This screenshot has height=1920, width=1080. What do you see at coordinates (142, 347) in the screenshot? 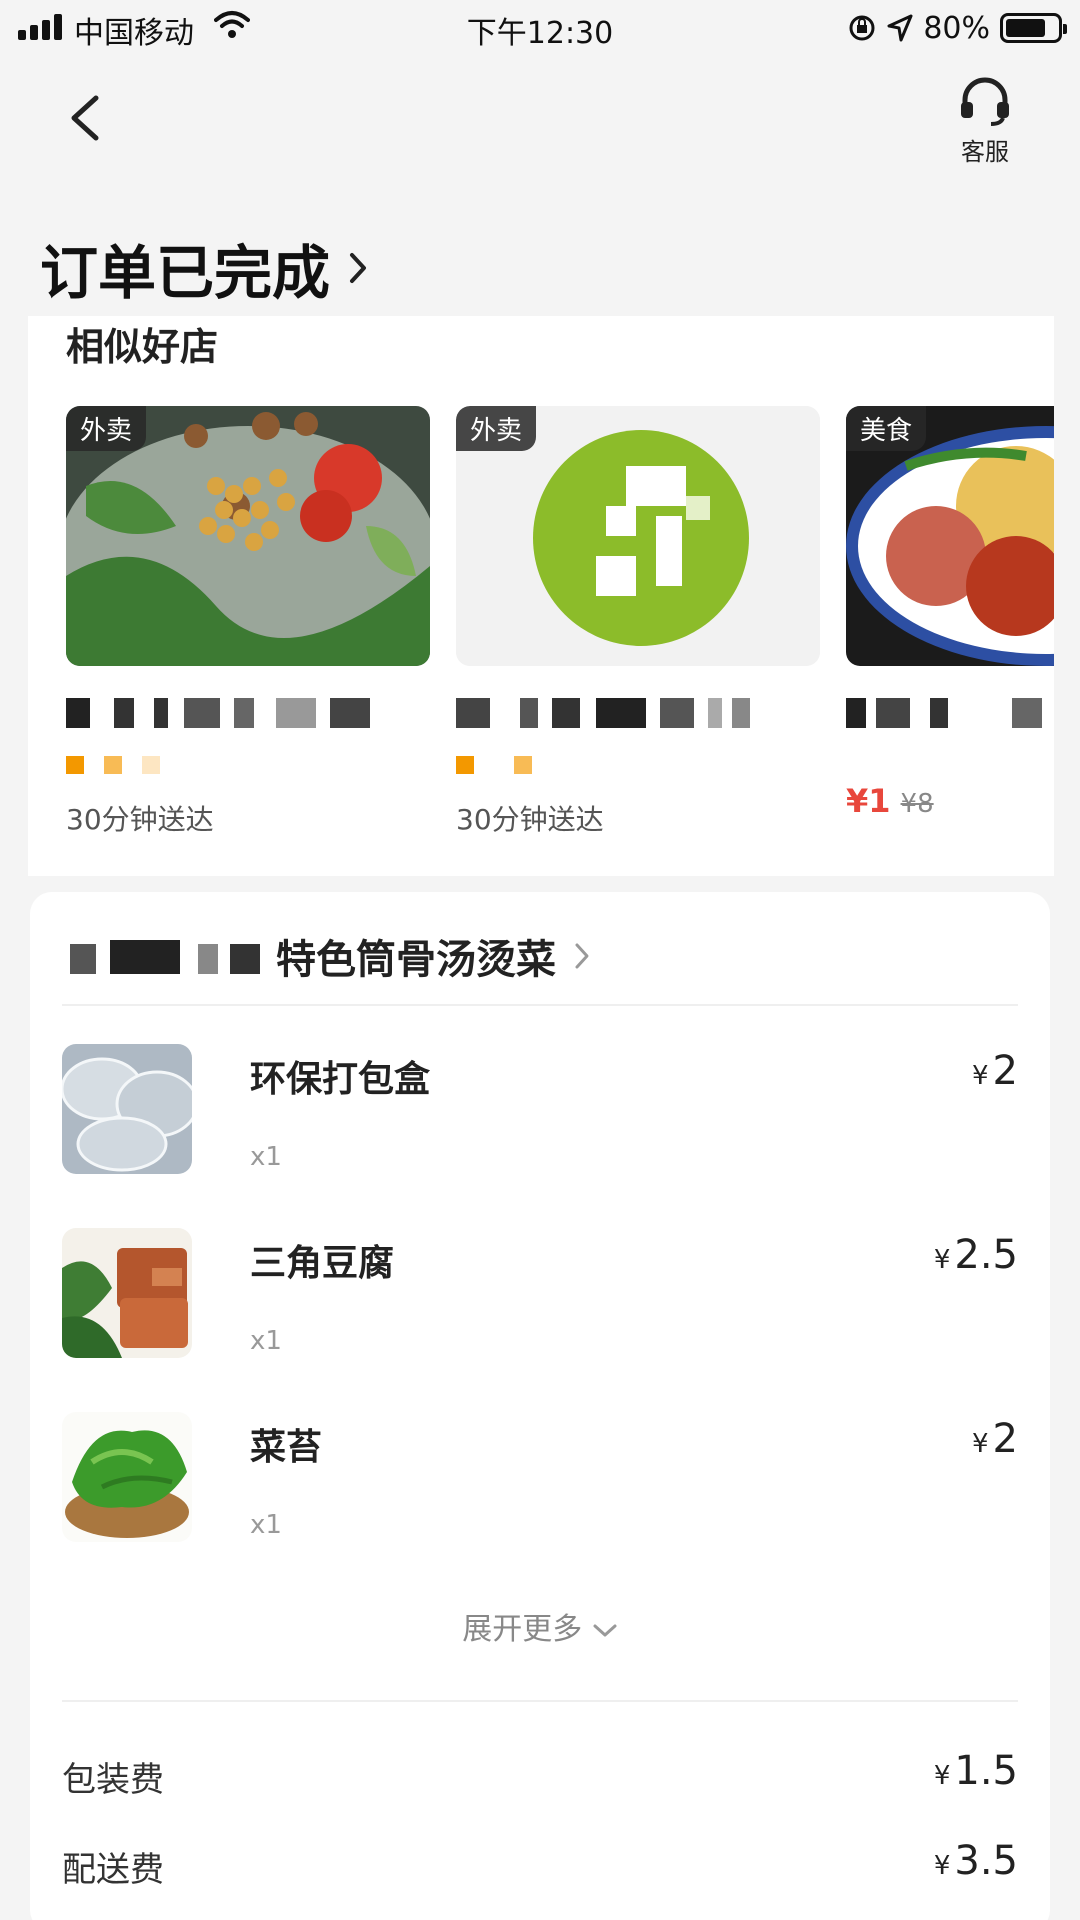
I see `section-title: 相似好店` at bounding box center [142, 347].